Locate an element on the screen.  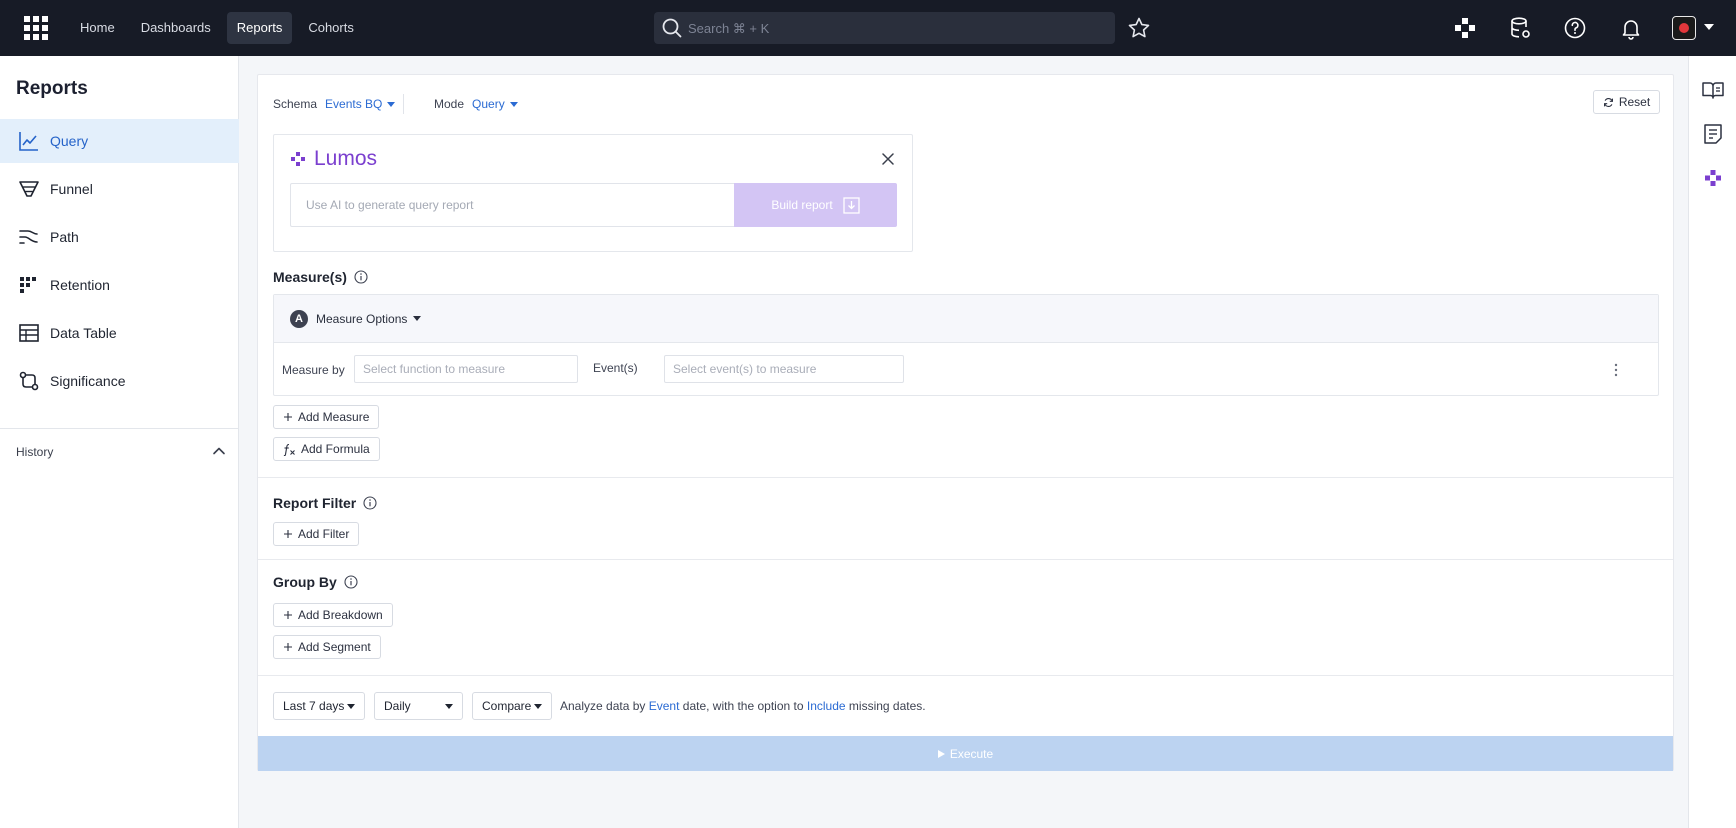
report-filter-section-title: Report Filter is located at coordinates (325, 503).